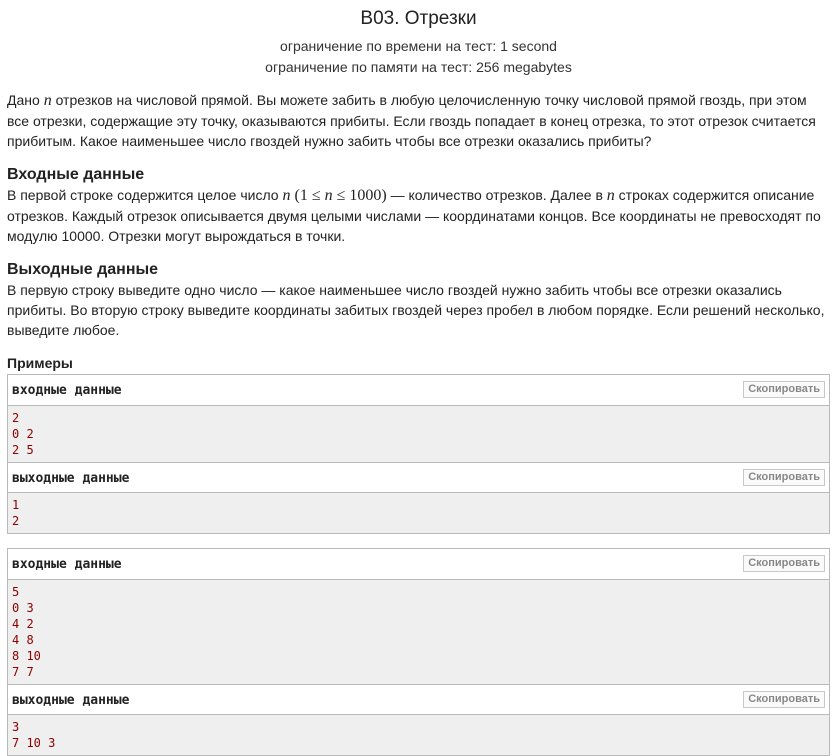 This screenshot has height=756, width=837. I want to click on math-constraint-close: ≤ 1000), so click(359, 195).